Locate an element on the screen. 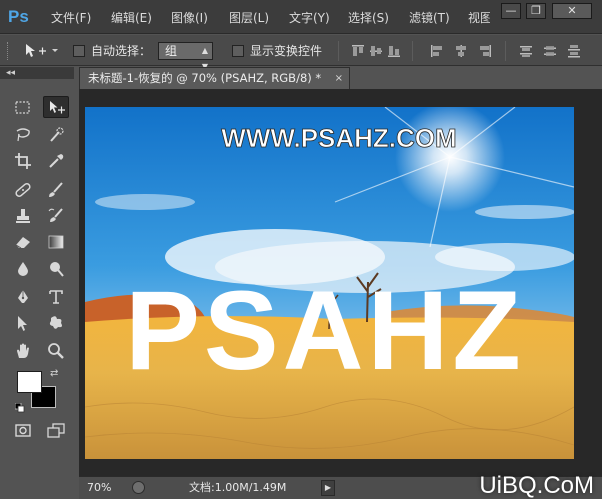 The height and width of the screenshot is (499, 602). close-button: ✕ is located at coordinates (572, 11).